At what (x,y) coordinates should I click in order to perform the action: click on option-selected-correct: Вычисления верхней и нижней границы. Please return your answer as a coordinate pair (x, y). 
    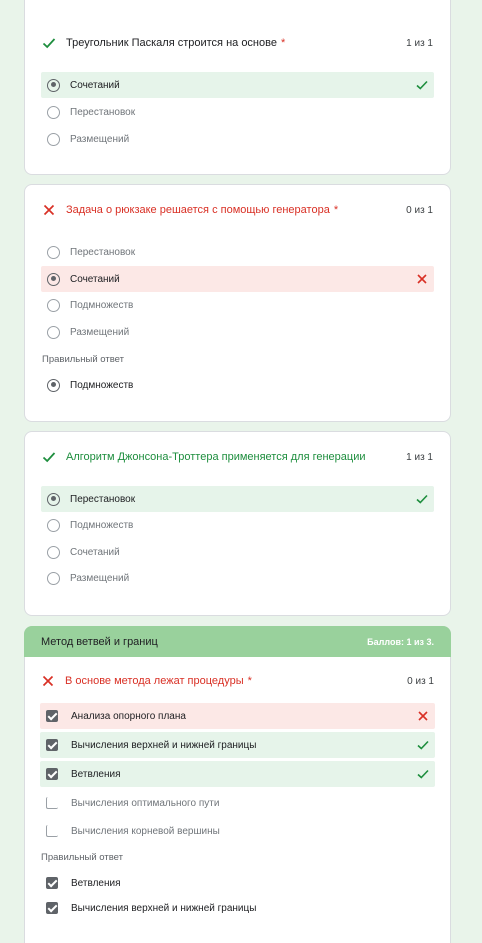
    Looking at the image, I should click on (237, 745).